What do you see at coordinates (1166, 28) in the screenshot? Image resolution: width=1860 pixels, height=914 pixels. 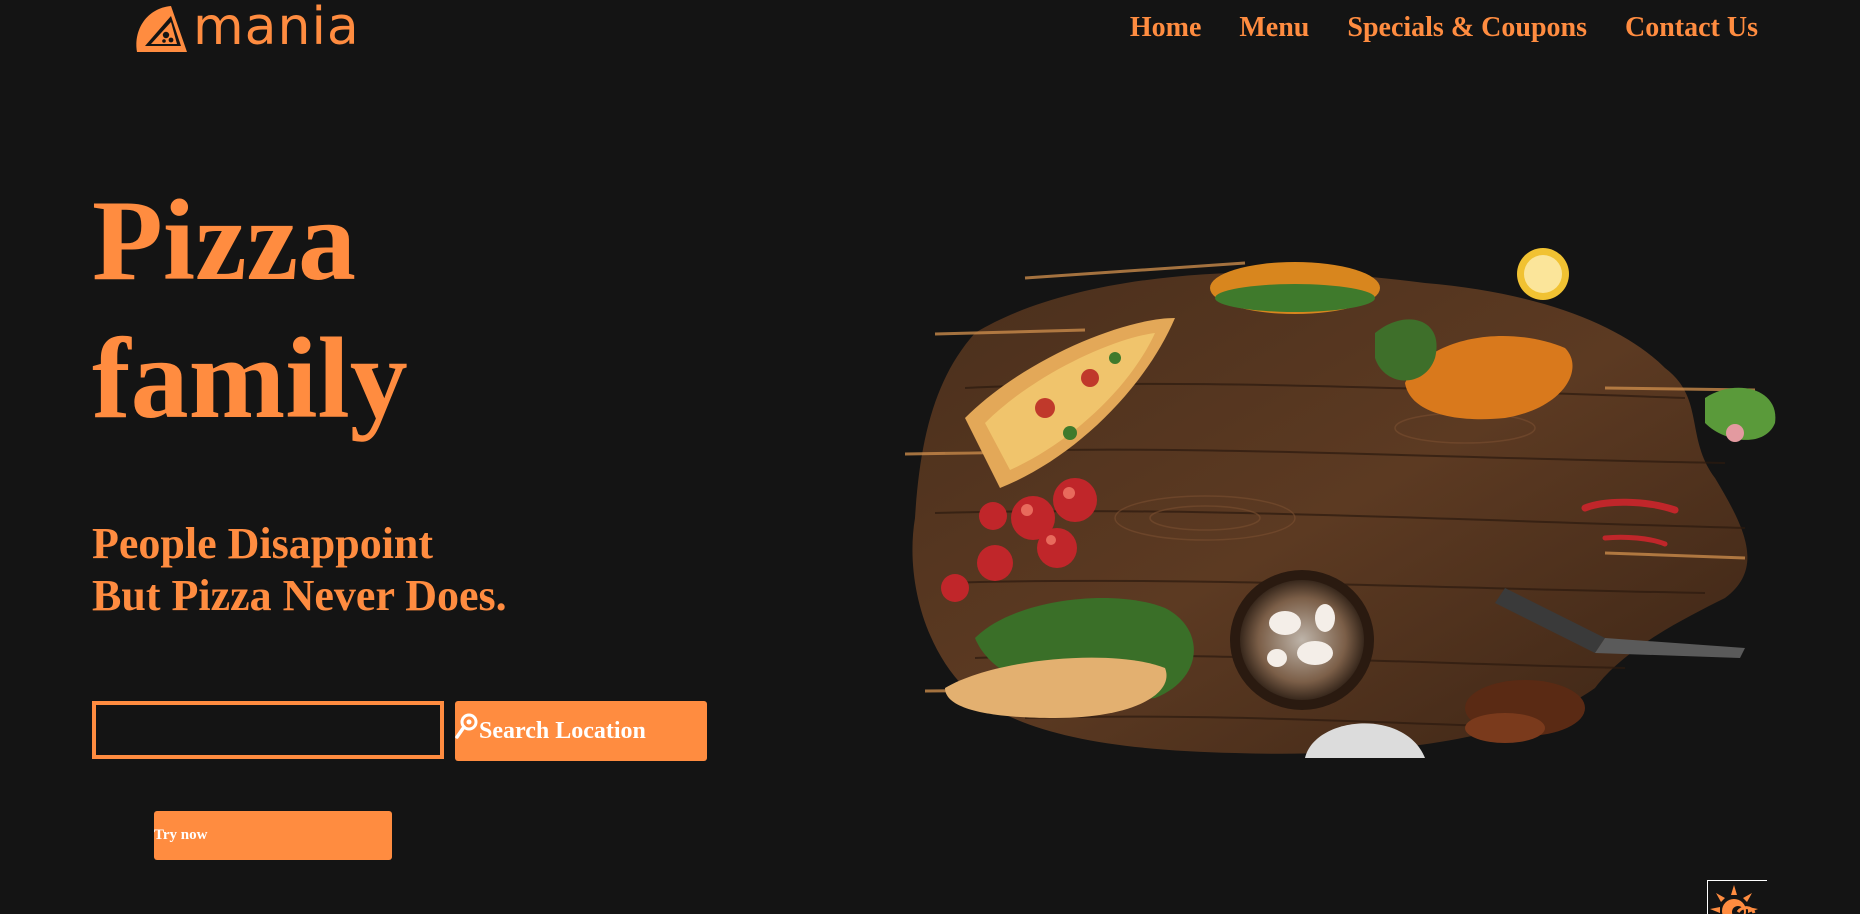 I see `nav-home: Home` at bounding box center [1166, 28].